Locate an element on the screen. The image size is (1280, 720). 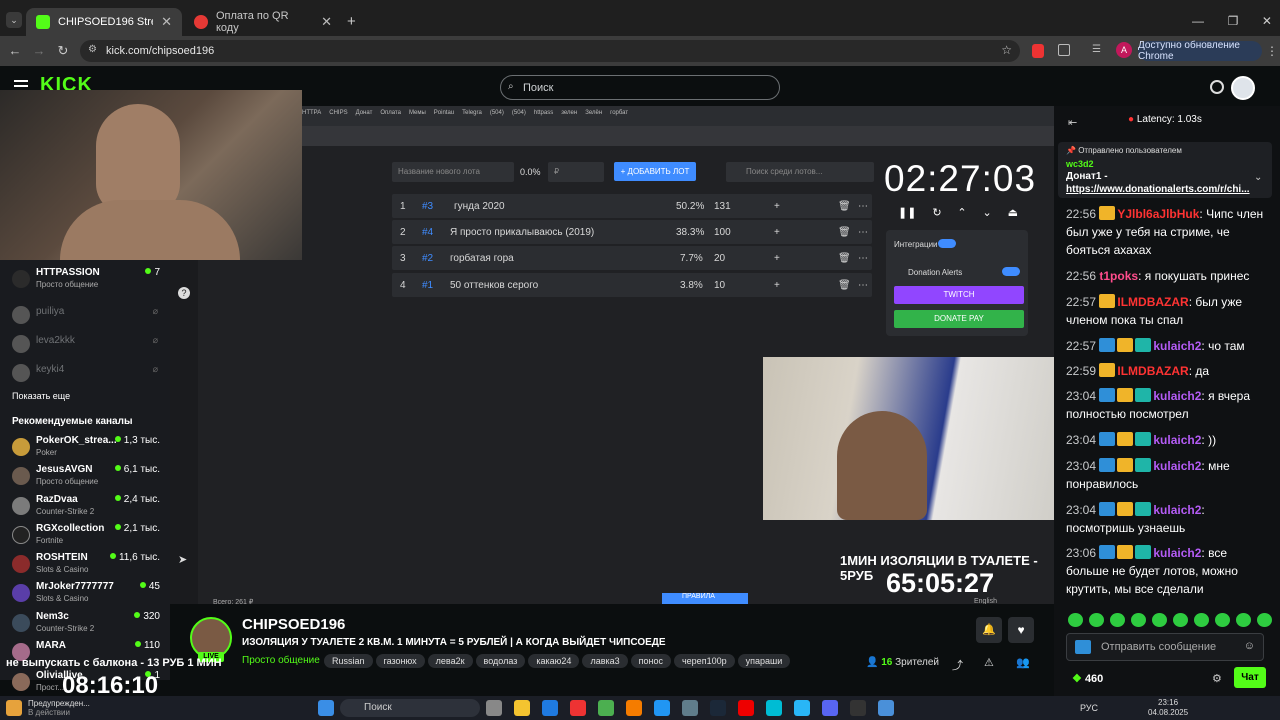
extension-icon is located at coordinates (1038, 51).